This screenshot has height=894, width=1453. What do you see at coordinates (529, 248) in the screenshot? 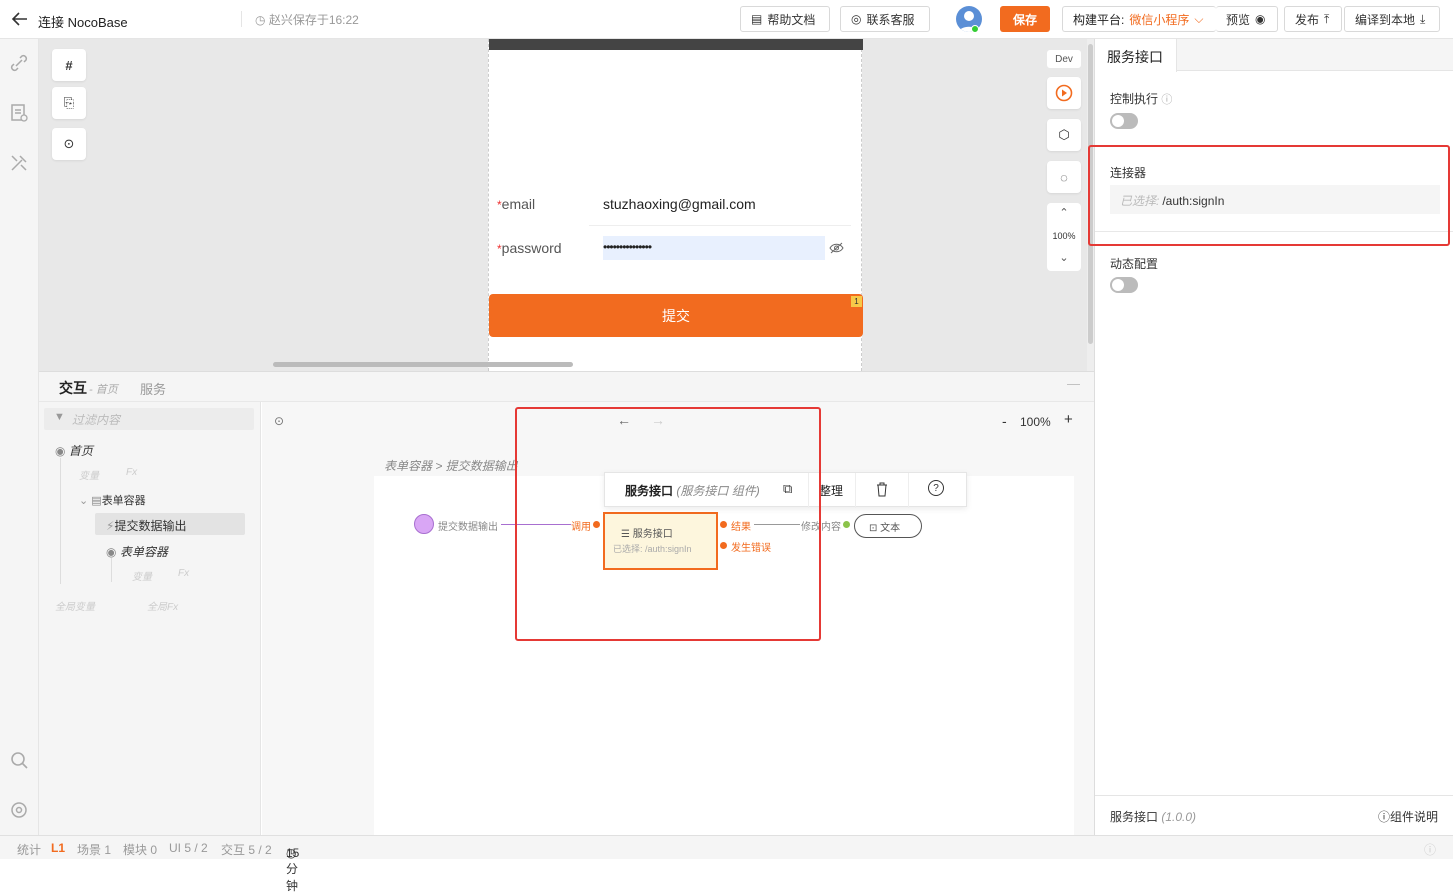
I see `password-label: *password` at bounding box center [529, 248].